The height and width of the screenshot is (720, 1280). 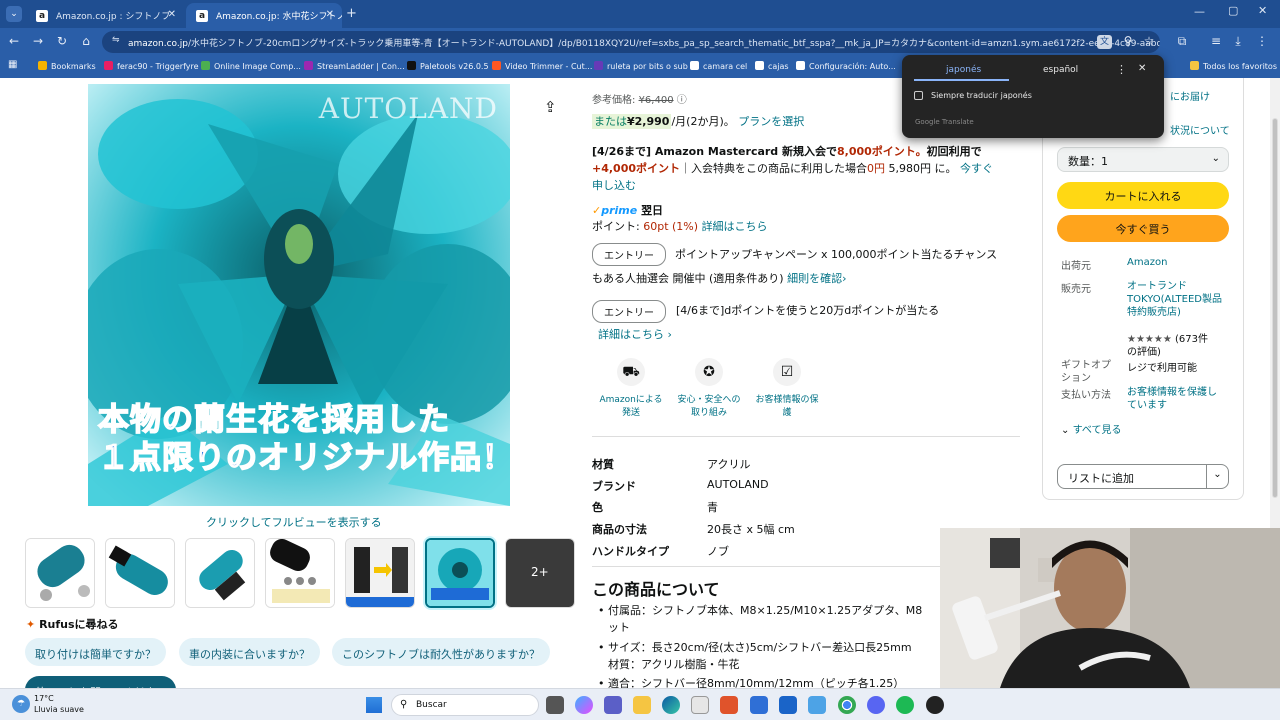 I want to click on translate-close-icon: ✕, so click(x=1142, y=68).